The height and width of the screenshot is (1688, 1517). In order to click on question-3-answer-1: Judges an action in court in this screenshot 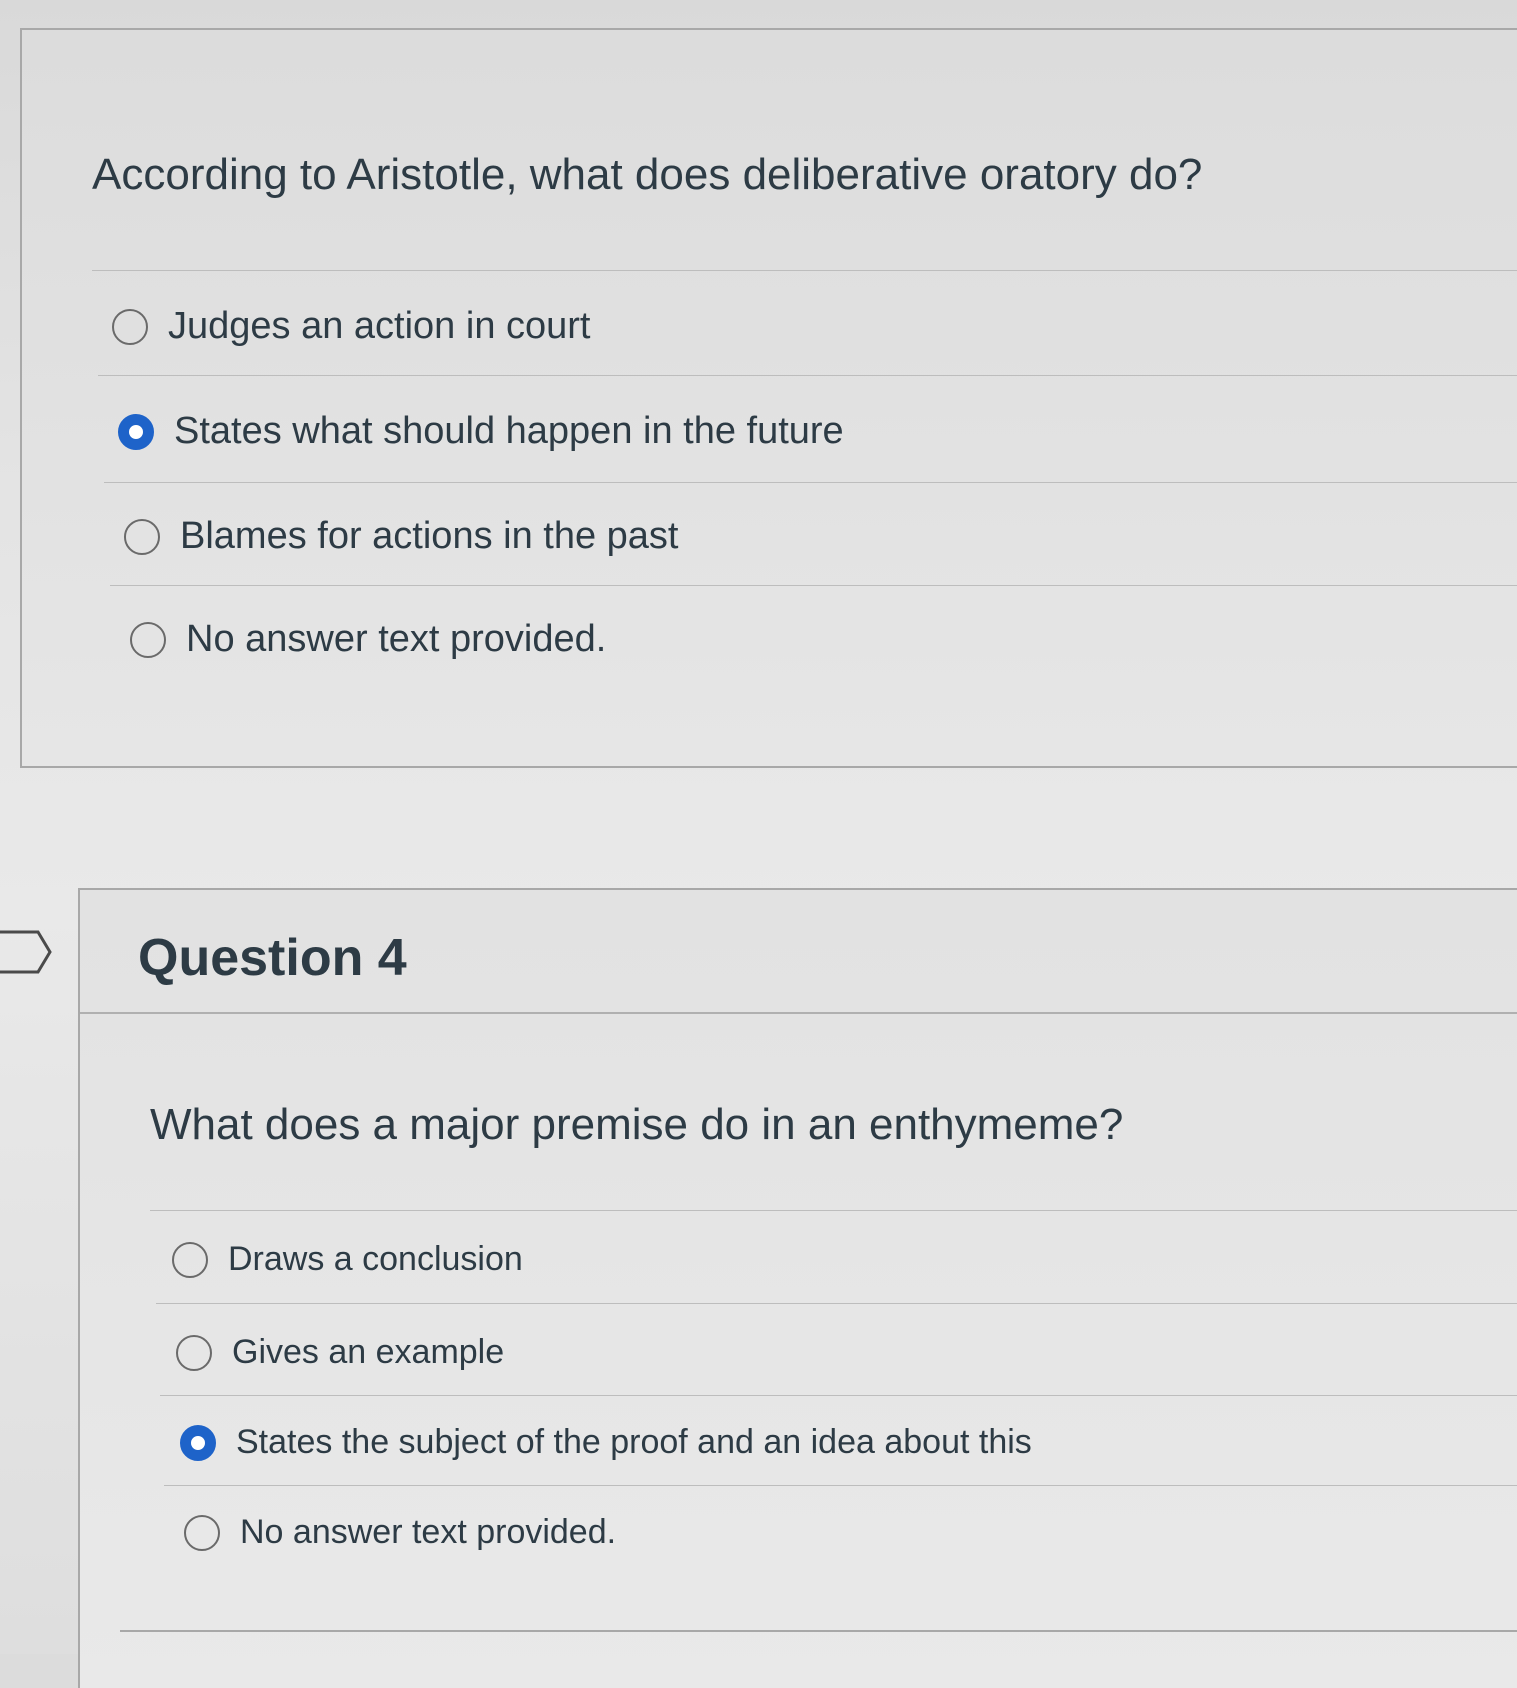, I will do `click(351, 326)`.